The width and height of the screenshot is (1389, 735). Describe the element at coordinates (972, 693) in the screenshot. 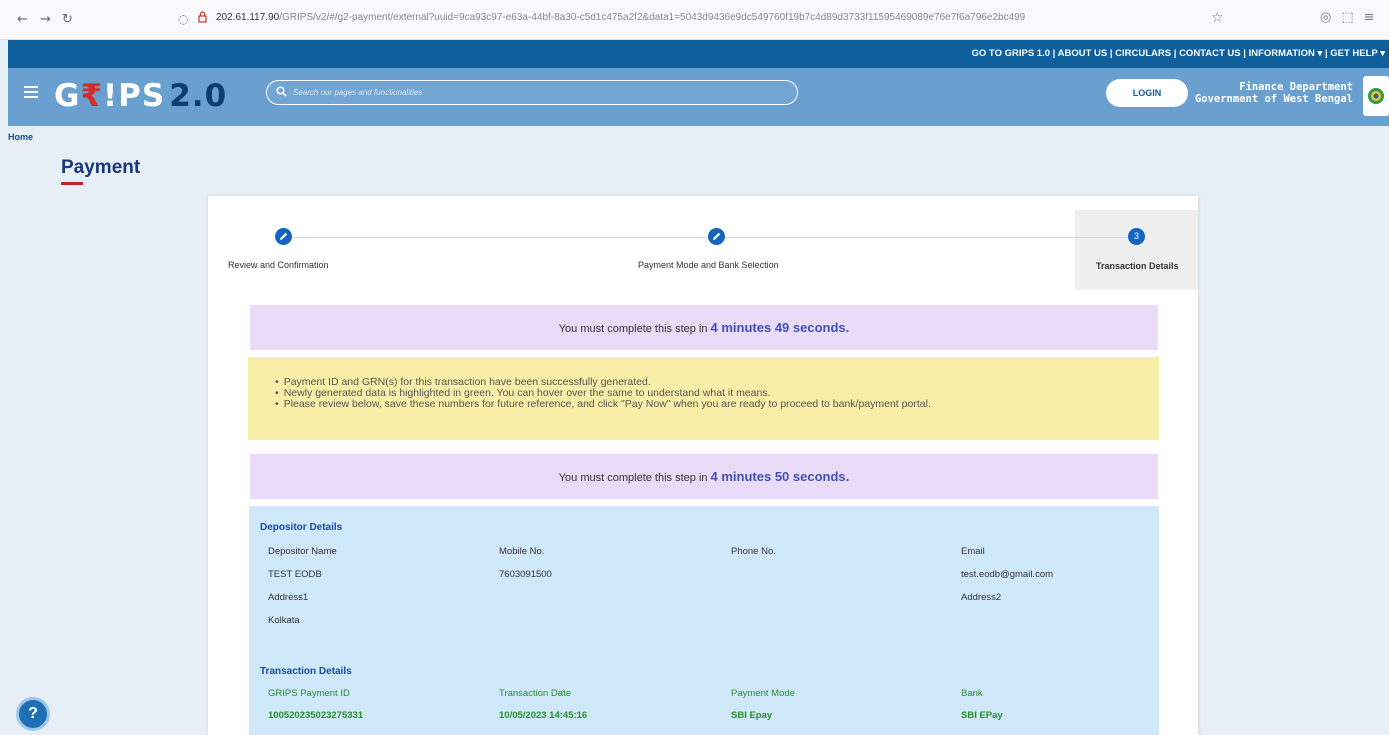

I see `bank-label: Bank` at that location.